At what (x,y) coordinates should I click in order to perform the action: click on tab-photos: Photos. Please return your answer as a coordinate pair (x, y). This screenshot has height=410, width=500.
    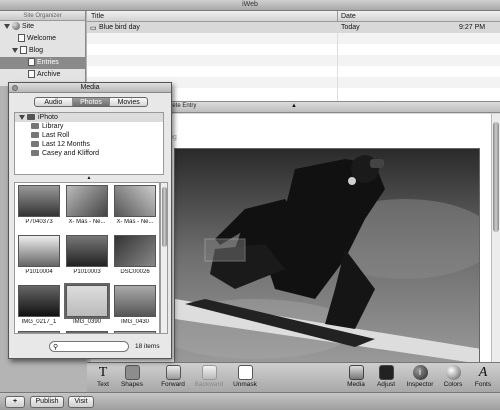
    Looking at the image, I should click on (91, 102).